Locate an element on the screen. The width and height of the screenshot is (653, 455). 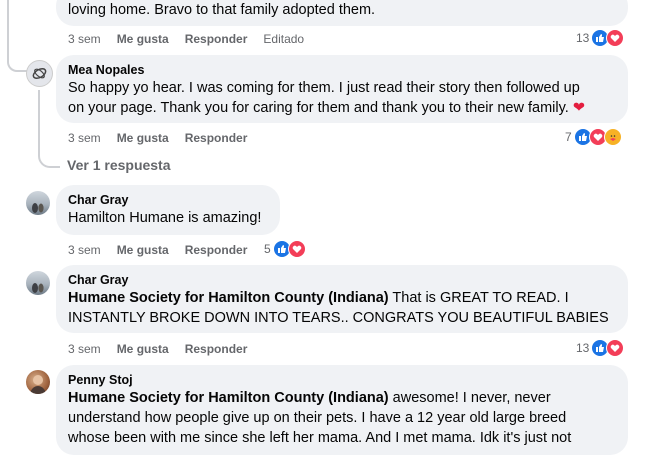
care-face-icon is located at coordinates (612, 137).